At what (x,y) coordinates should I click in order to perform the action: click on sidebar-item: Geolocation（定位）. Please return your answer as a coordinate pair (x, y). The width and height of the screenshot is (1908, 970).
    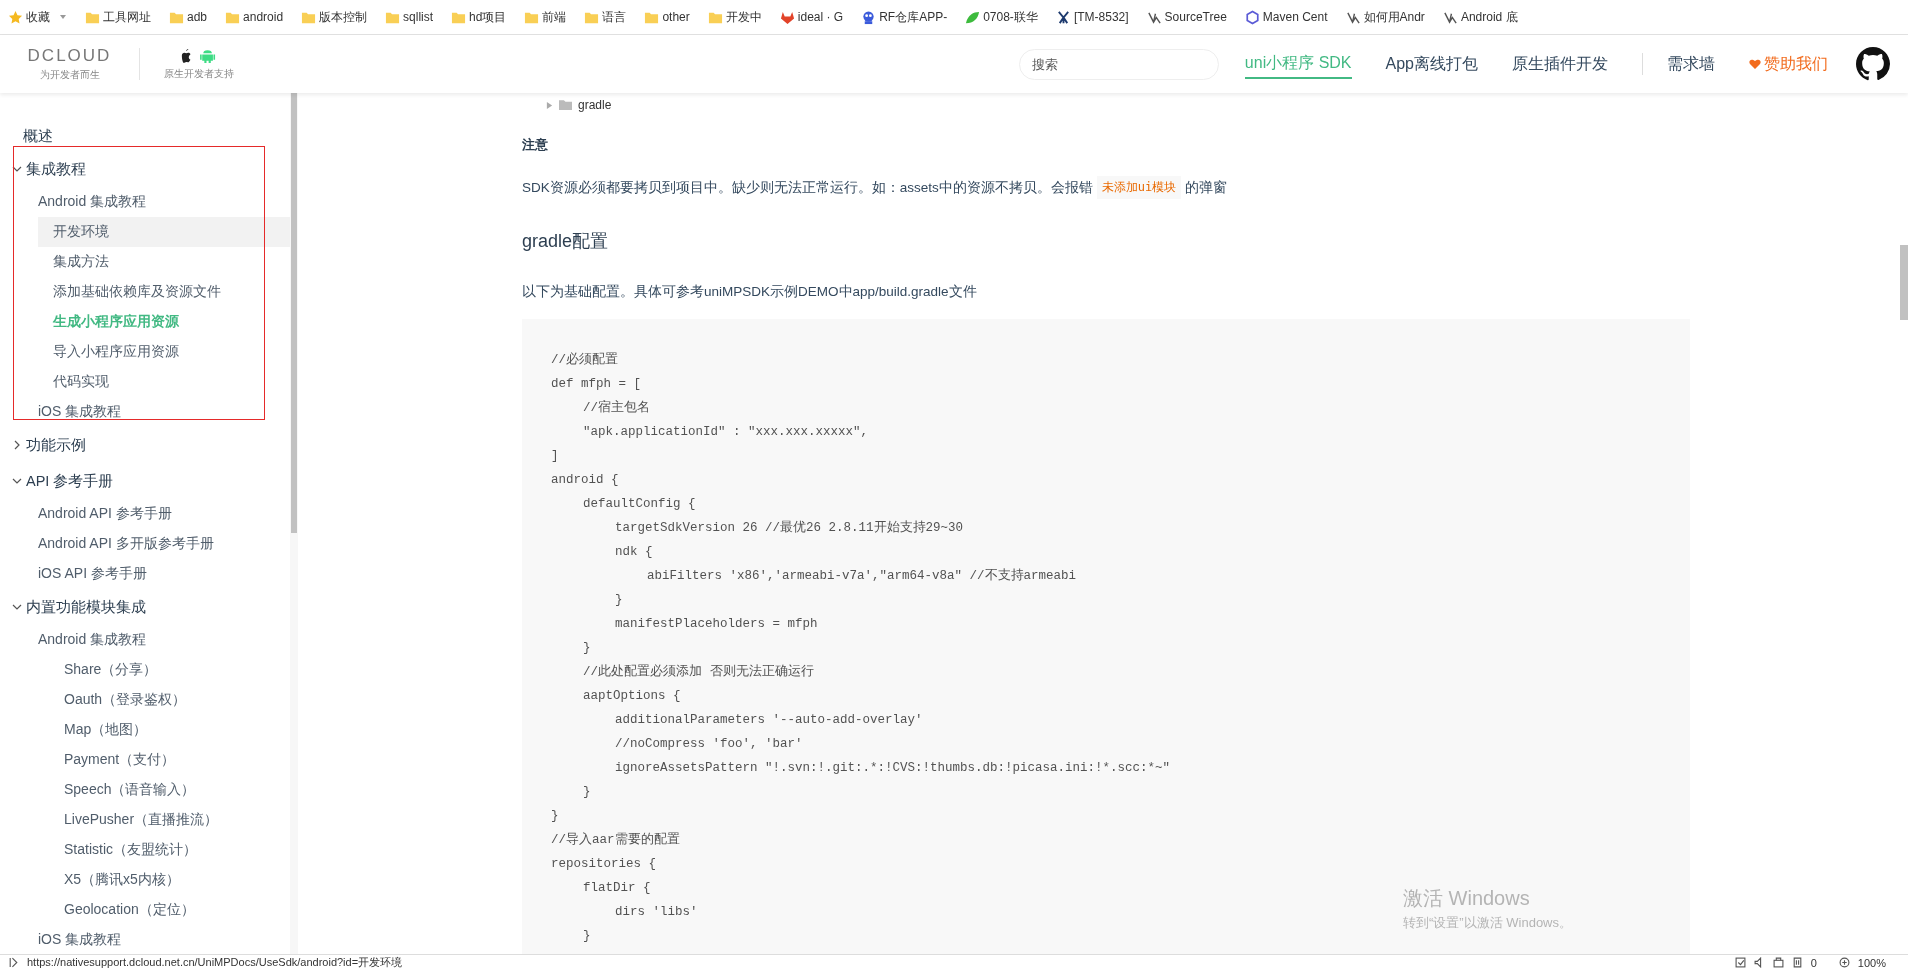
    Looking at the image, I should click on (129, 910).